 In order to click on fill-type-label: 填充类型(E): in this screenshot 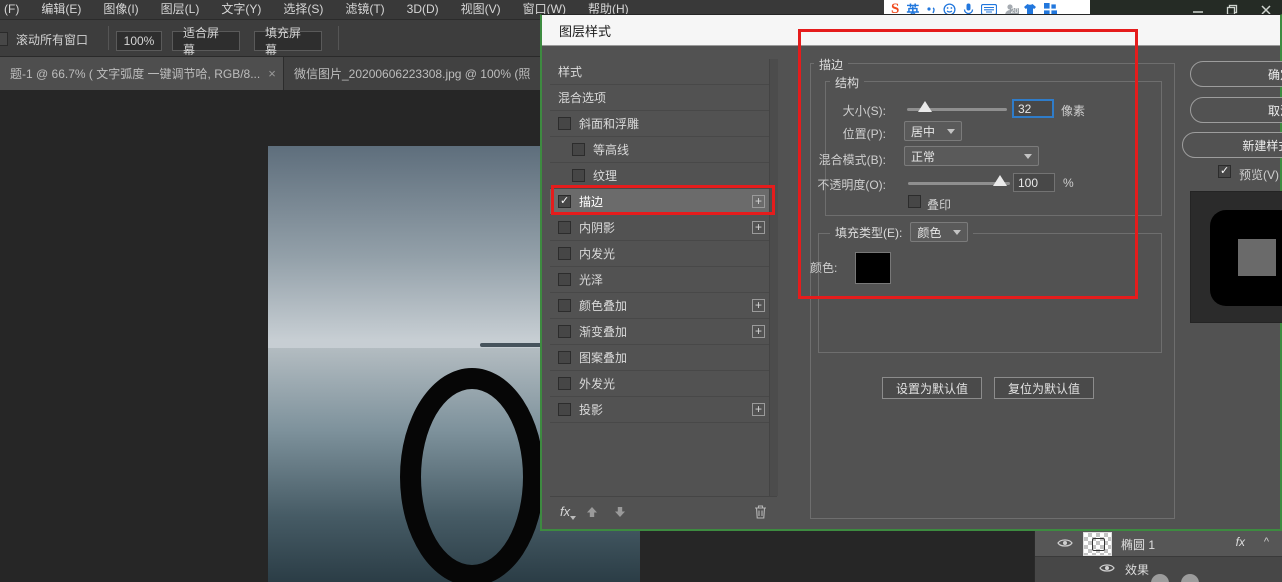, I will do `click(869, 232)`.